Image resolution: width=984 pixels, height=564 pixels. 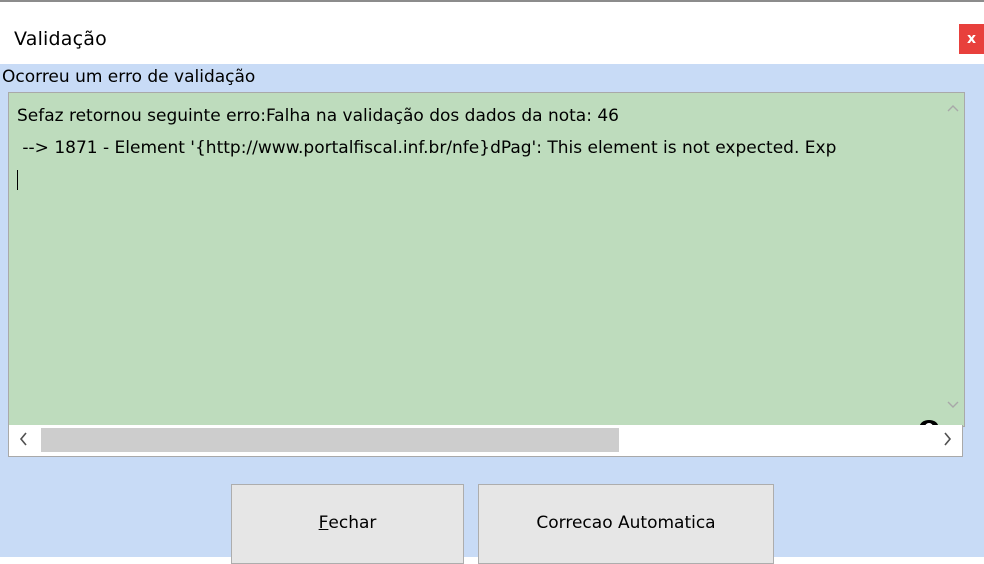 I want to click on text-caret, so click(x=17, y=180).